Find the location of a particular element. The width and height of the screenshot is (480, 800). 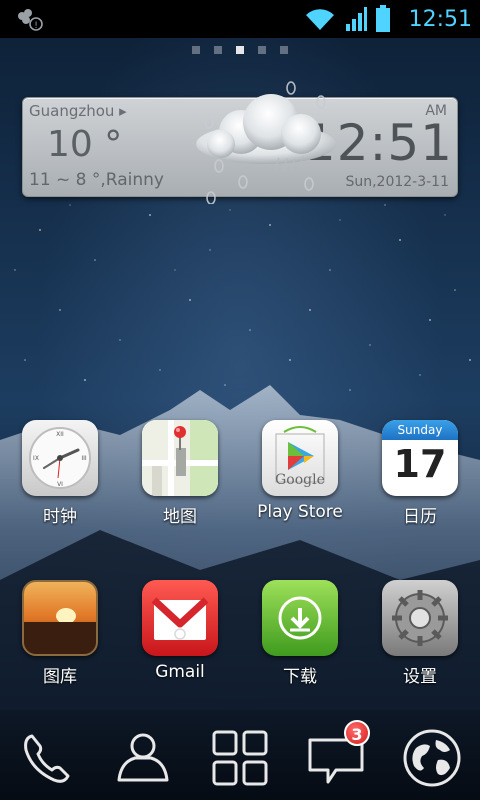

app-label: Gmail is located at coordinates (180, 672).